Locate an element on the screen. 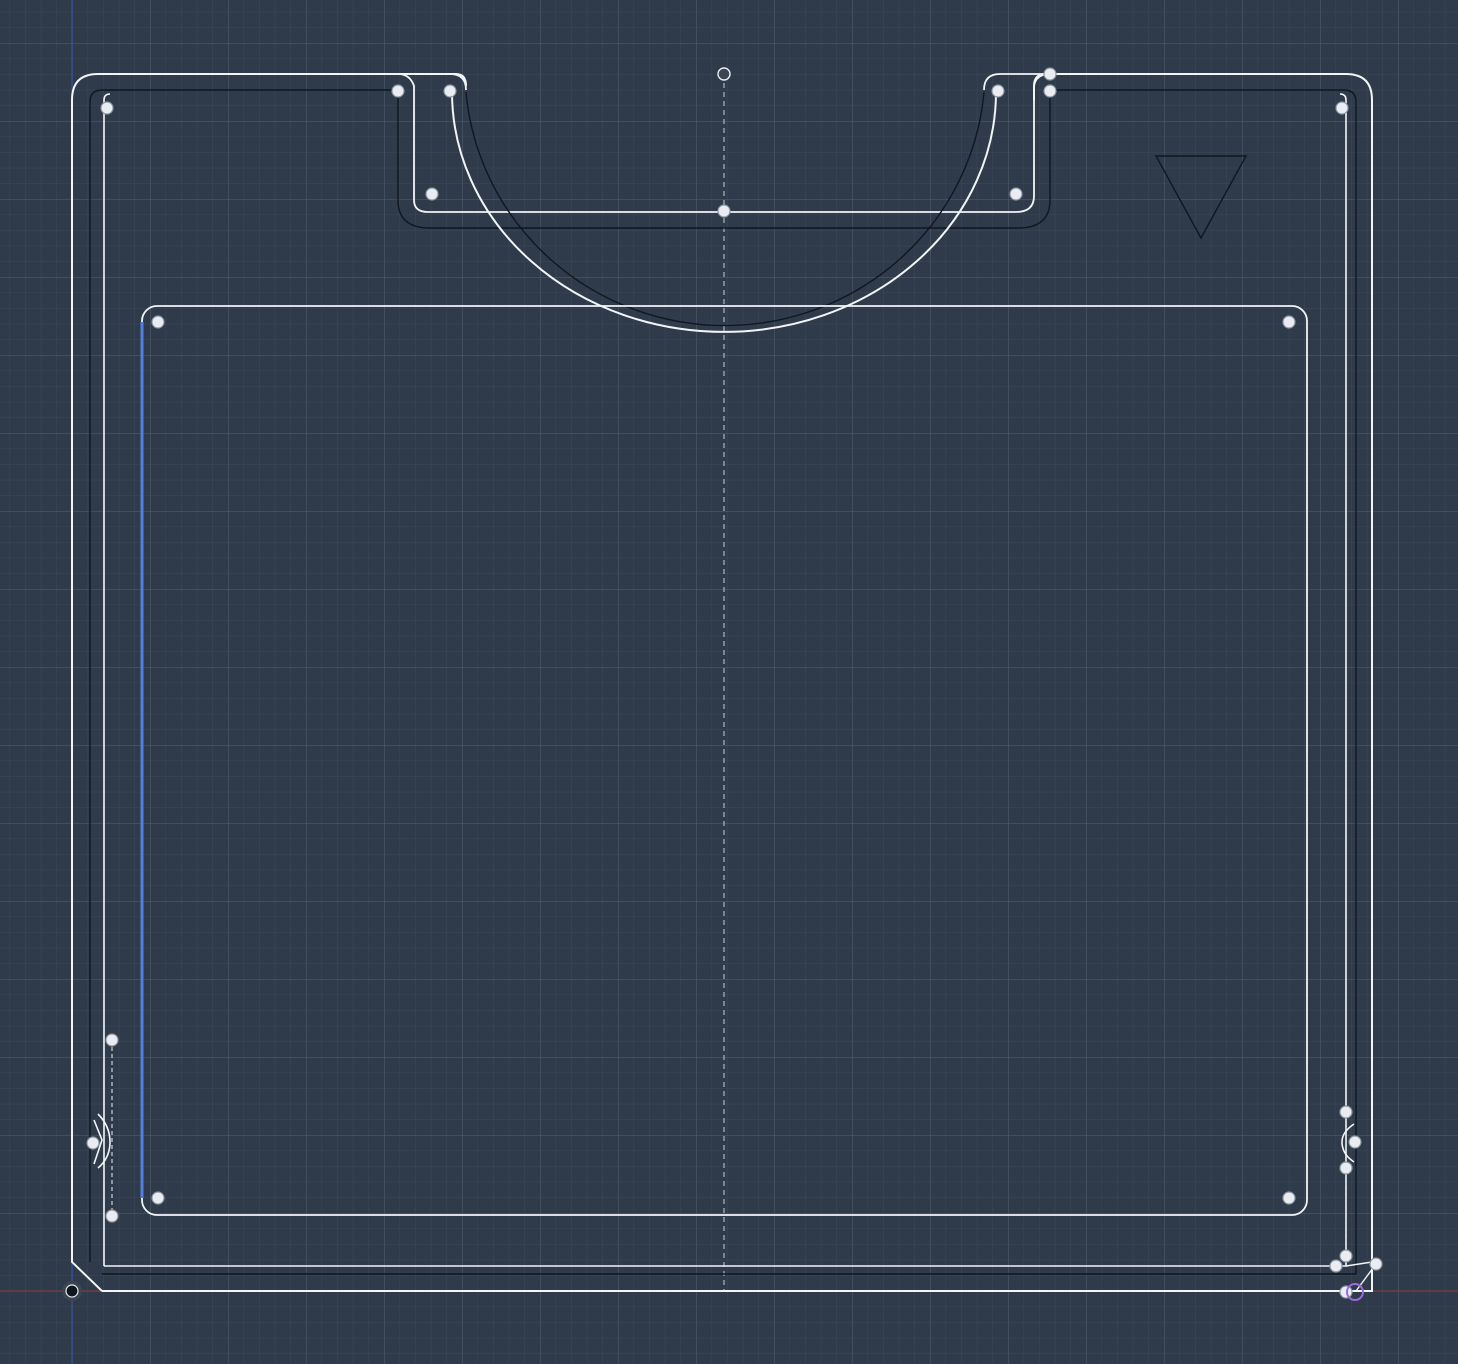  origin-point is located at coordinates (72, 1291).